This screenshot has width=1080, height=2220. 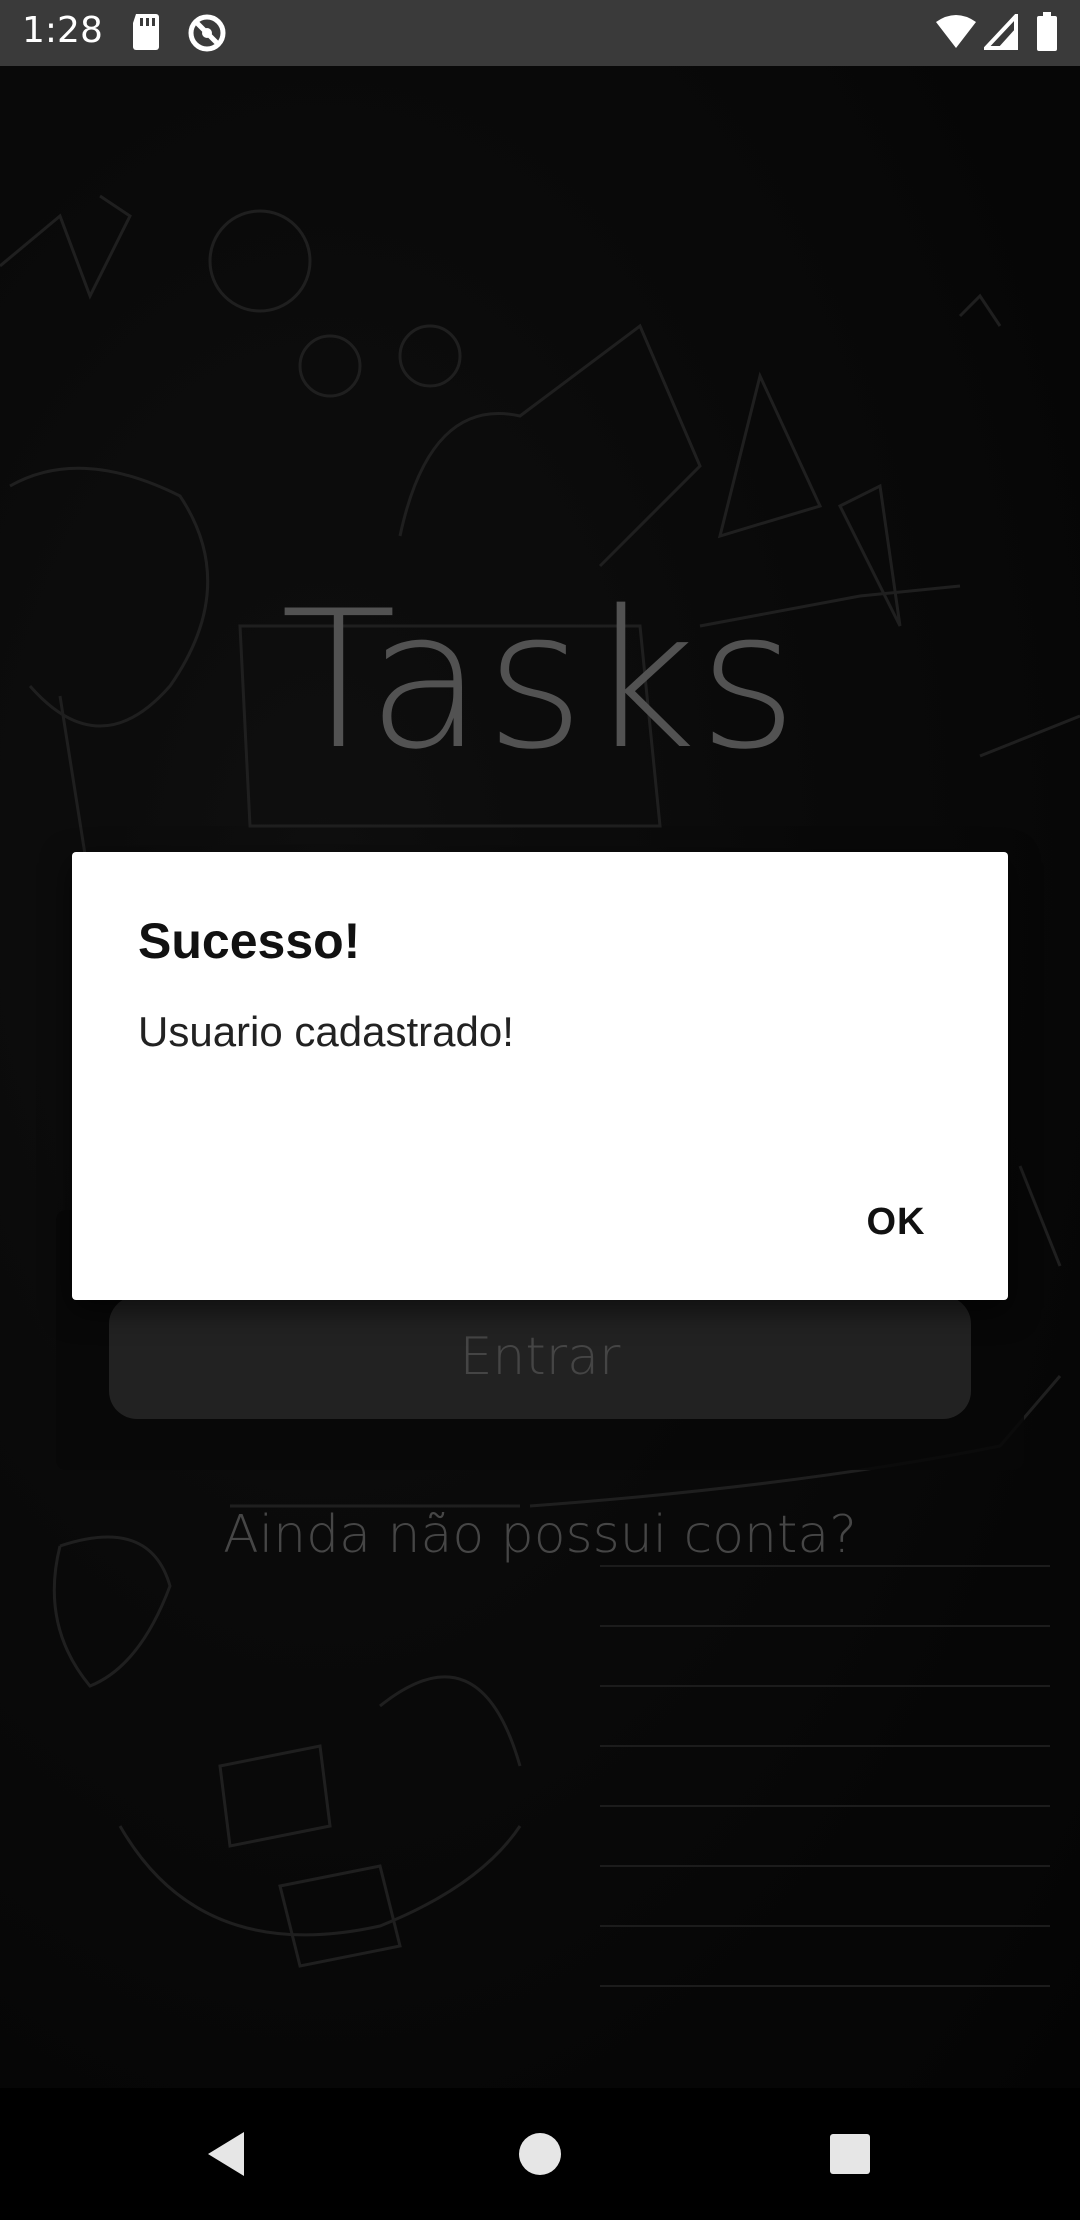 What do you see at coordinates (540, 33) in the screenshot?
I see `status-bar: 1:28` at bounding box center [540, 33].